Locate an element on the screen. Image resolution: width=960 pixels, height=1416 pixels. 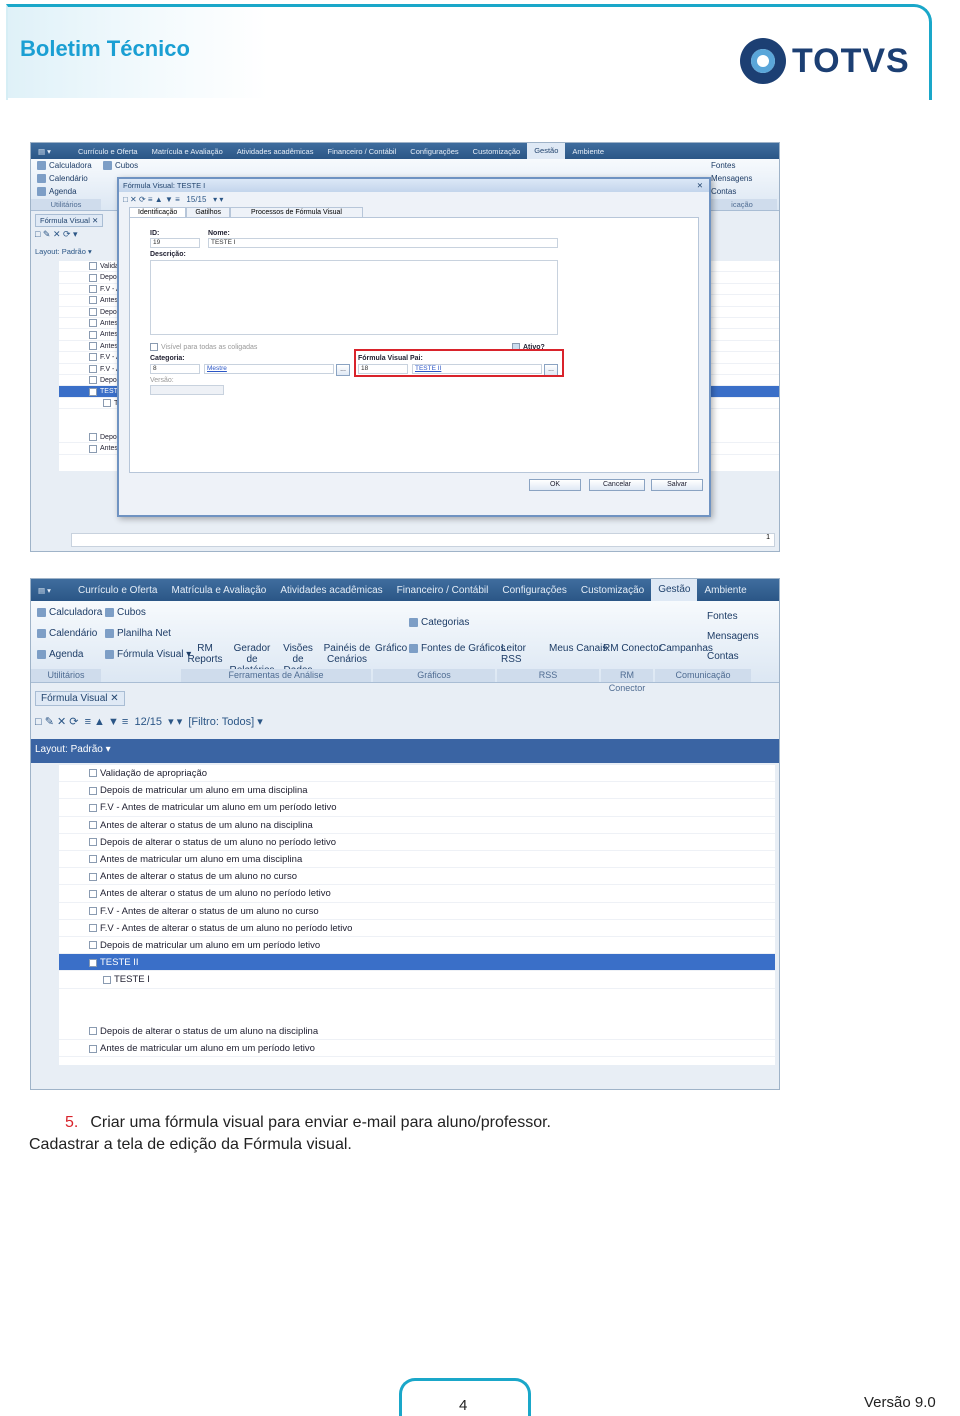
tab-atividades: Atividades acadêmicas is located at coordinates (275, 151).